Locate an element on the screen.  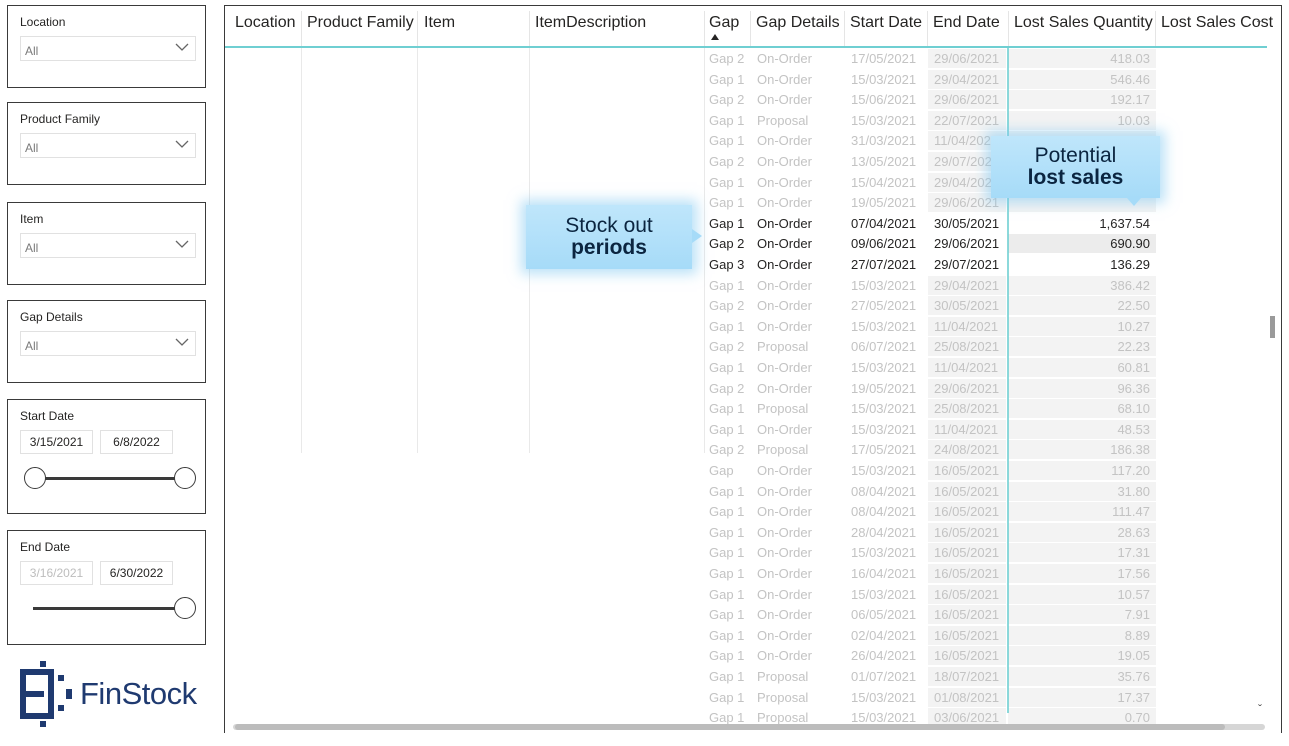
lost-sales-quantity-cell: 386.42 is located at coordinates (1130, 285).